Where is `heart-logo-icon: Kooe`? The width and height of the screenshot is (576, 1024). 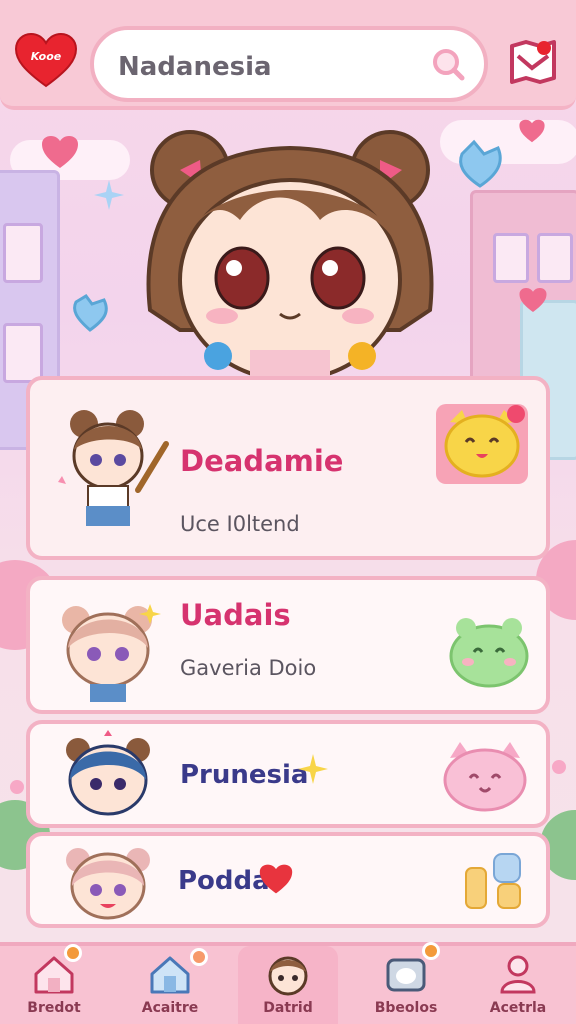 heart-logo-icon: Kooe is located at coordinates (46, 61).